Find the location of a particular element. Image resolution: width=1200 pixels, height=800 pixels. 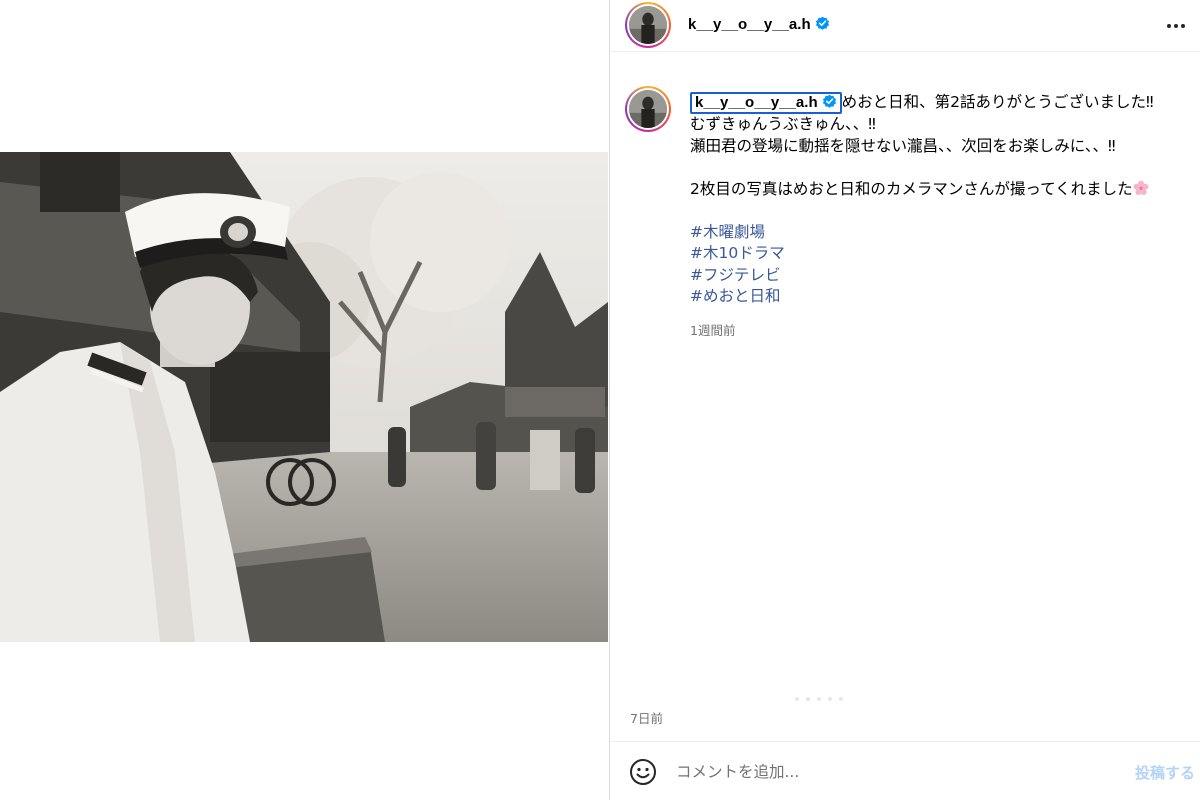

cherry-blossom-icon is located at coordinates (1141, 187).